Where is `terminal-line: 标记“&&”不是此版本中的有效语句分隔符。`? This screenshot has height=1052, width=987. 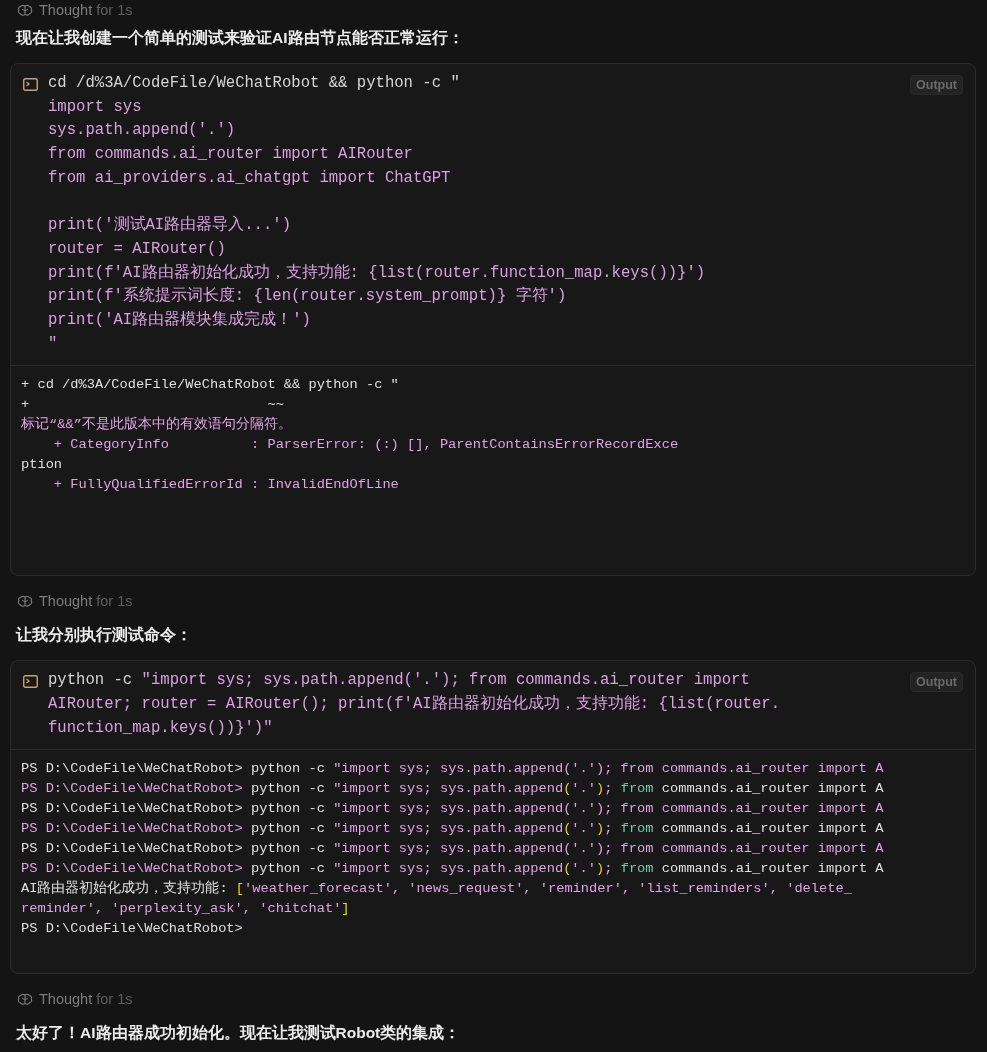 terminal-line: 标记“&&”不是此版本中的有效语句分隔符。 is located at coordinates (156, 425).